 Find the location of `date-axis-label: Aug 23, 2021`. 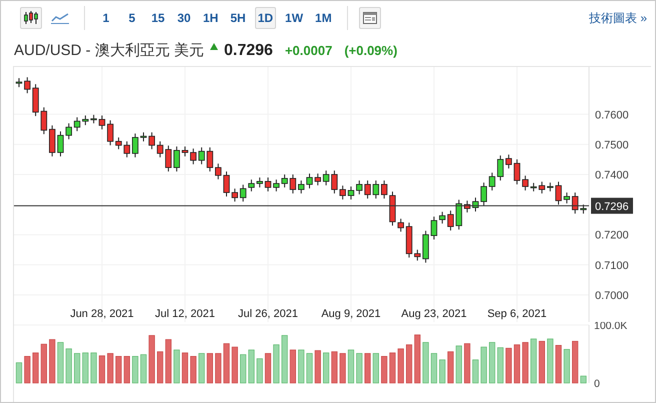

date-axis-label: Aug 23, 2021 is located at coordinates (434, 314).